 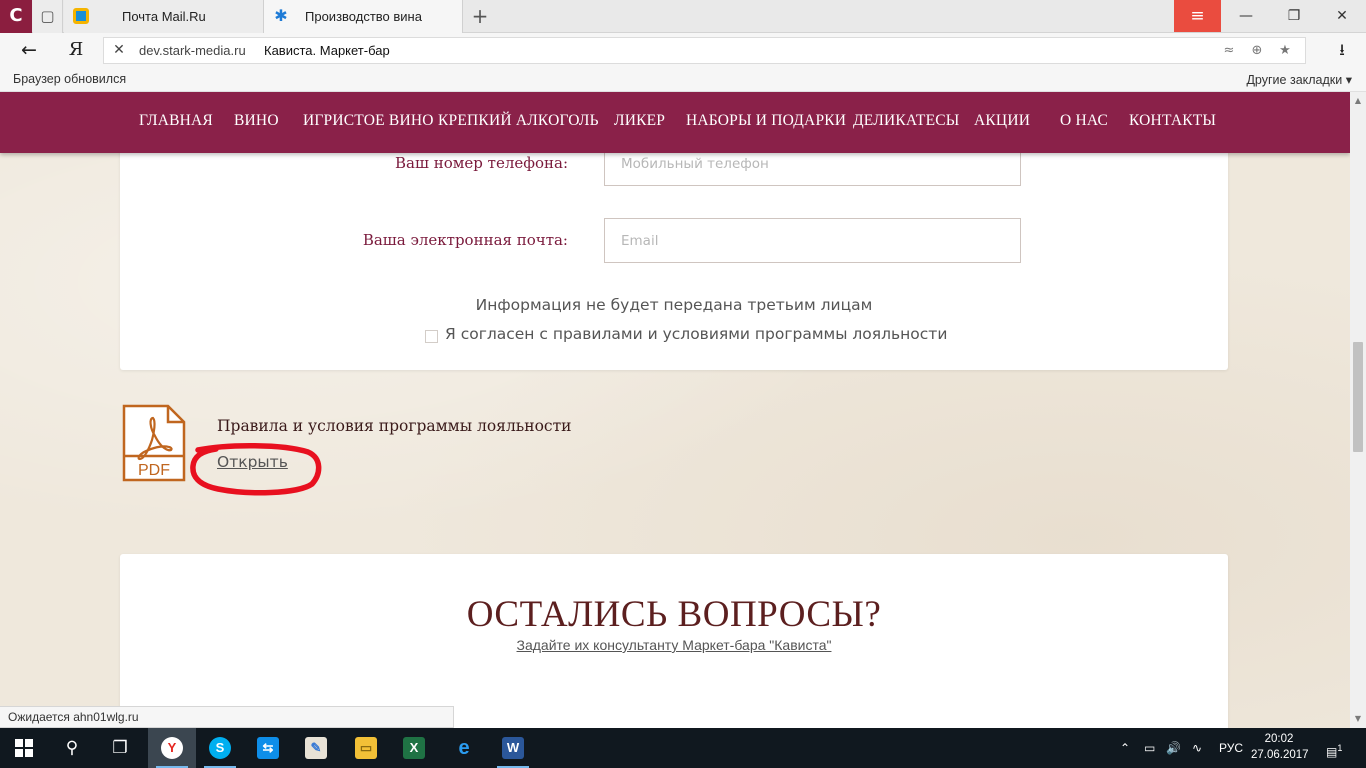 What do you see at coordinates (1294, 16) in the screenshot?
I see `restore-button: ❐` at bounding box center [1294, 16].